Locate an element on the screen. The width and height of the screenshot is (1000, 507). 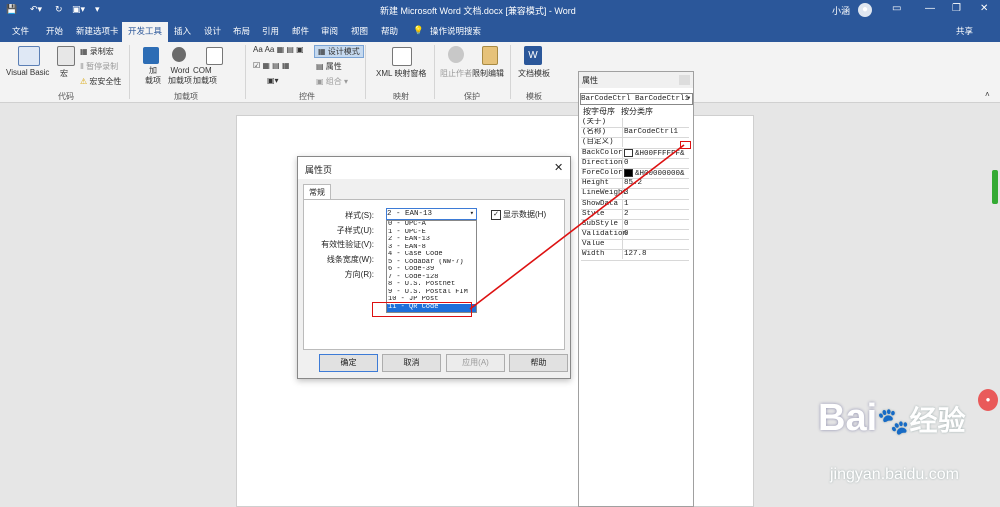
paw-icon: 🐾 is located at coordinates (893, 421).